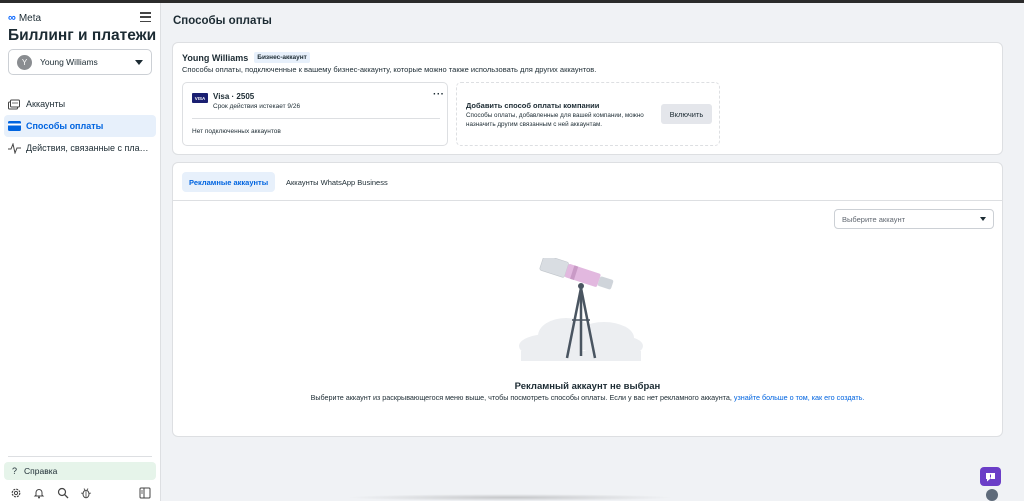 This screenshot has width=1024, height=501. I want to click on search-icon, so click(63, 492).